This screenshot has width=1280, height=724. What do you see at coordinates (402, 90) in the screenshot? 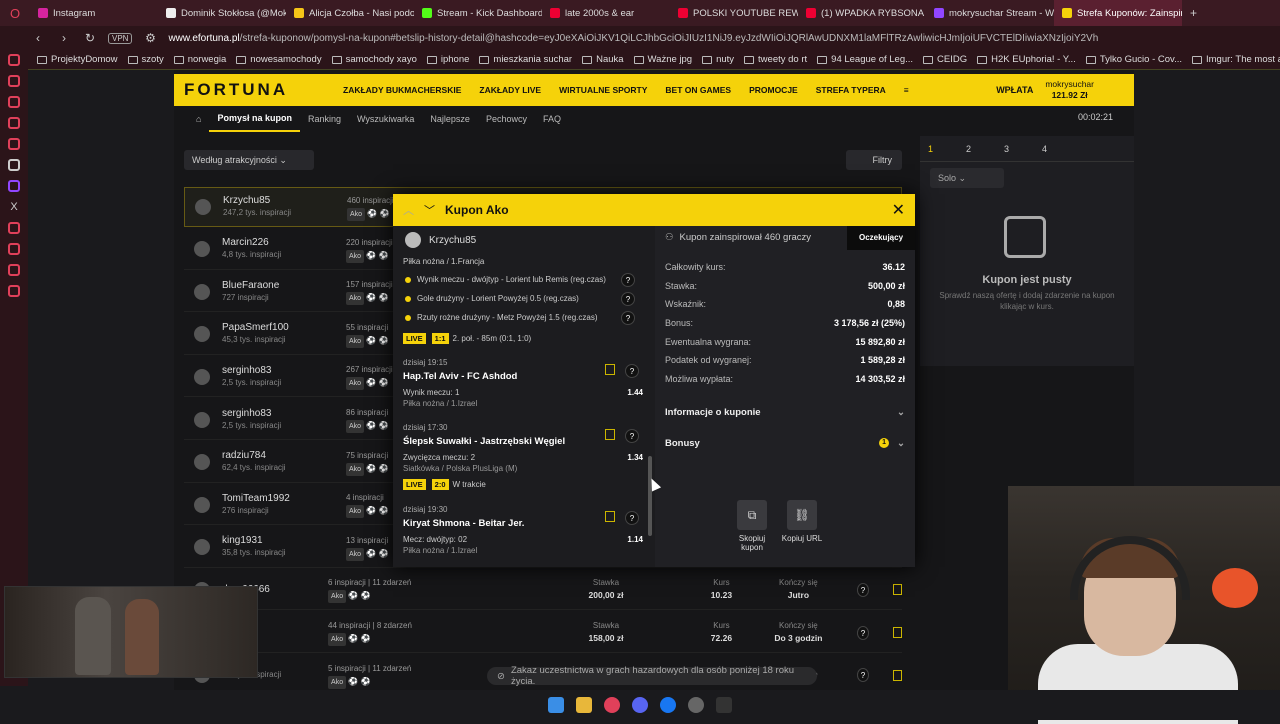
I see `nav-item: ZAKŁADY BUKMACHERSKIE` at bounding box center [402, 90].